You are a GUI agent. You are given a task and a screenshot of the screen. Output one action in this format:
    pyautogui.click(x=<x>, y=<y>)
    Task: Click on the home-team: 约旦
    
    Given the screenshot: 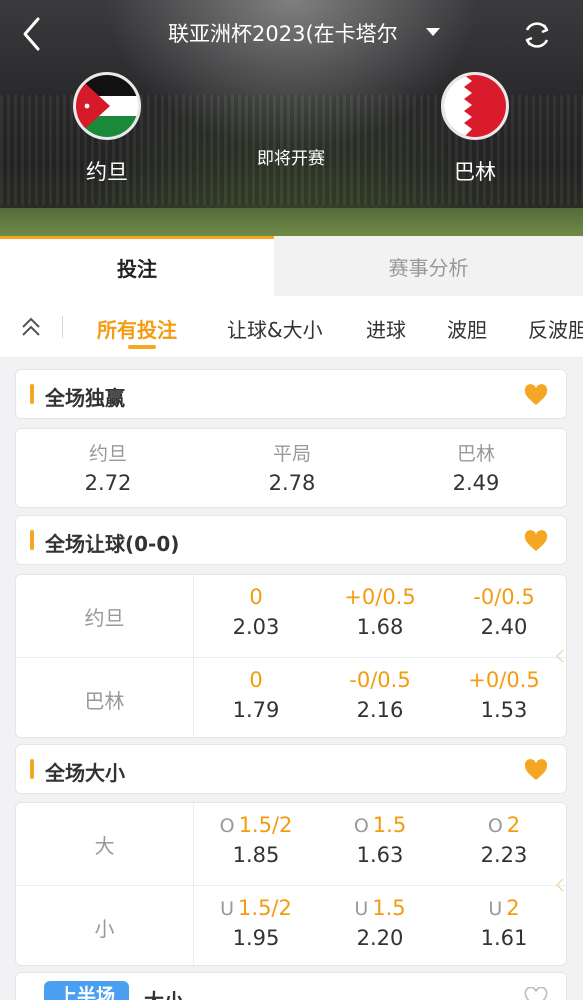 What is the action you would take?
    pyautogui.click(x=107, y=129)
    